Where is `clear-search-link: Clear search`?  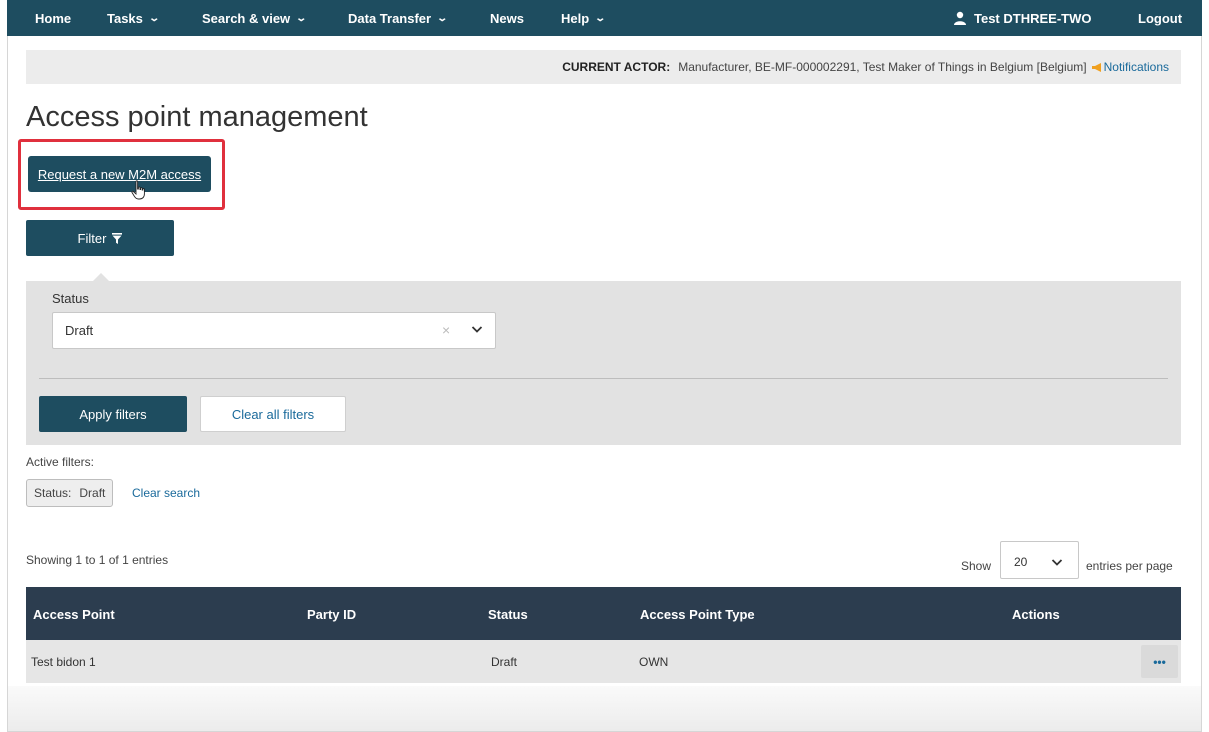 clear-search-link: Clear search is located at coordinates (166, 493).